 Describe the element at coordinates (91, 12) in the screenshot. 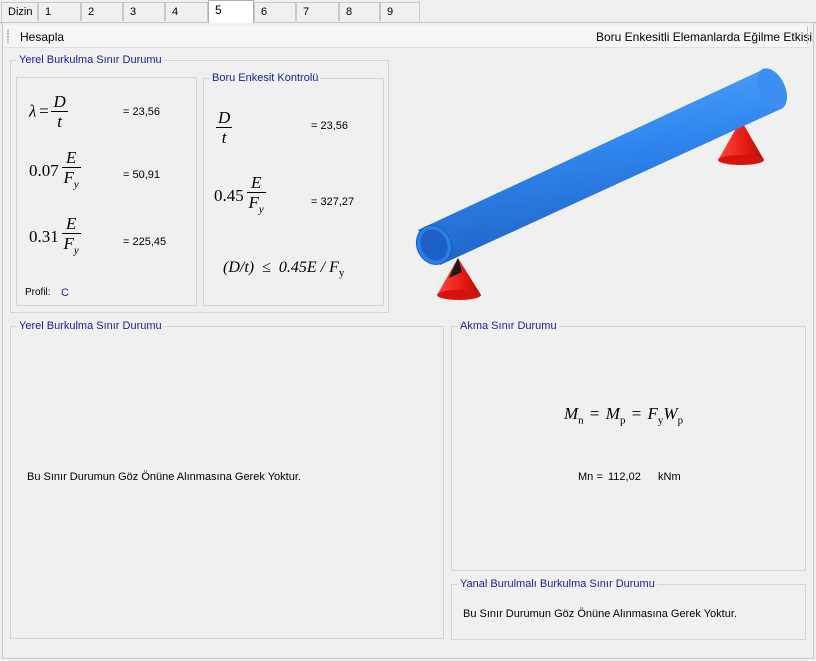

I see `tab-label: 2` at that location.